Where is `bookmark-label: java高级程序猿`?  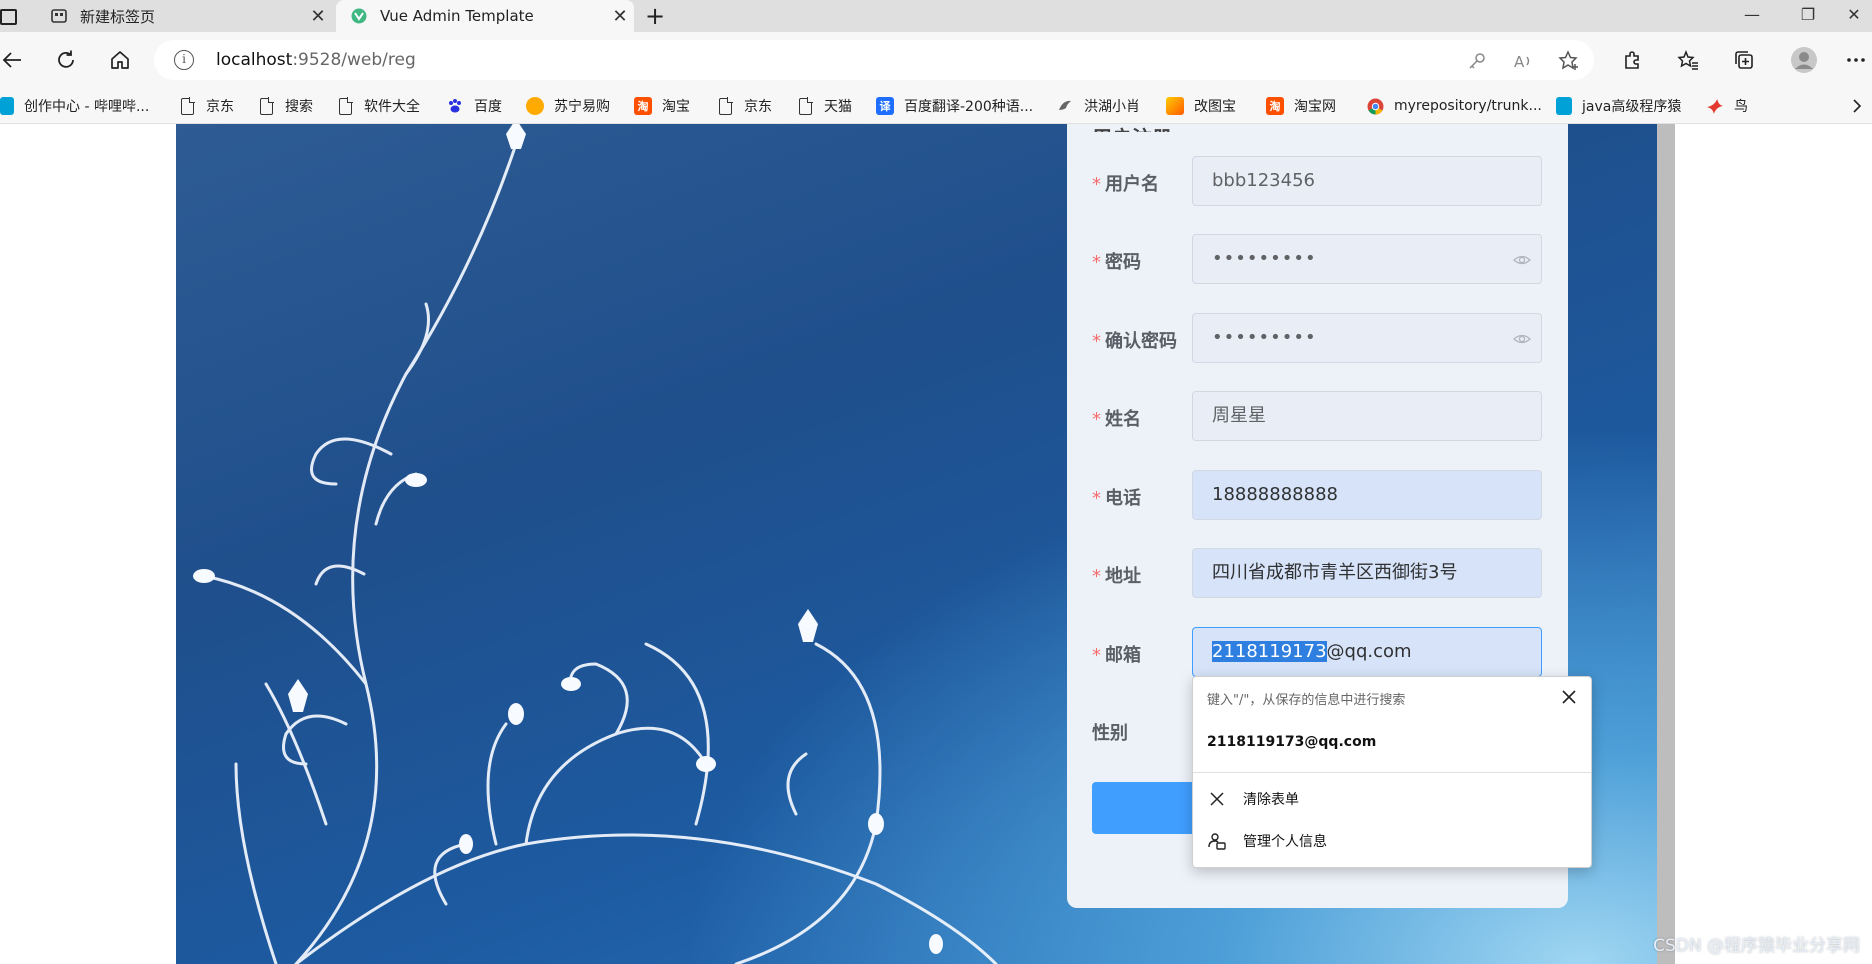
bookmark-label: java高级程序猿 is located at coordinates (1632, 107).